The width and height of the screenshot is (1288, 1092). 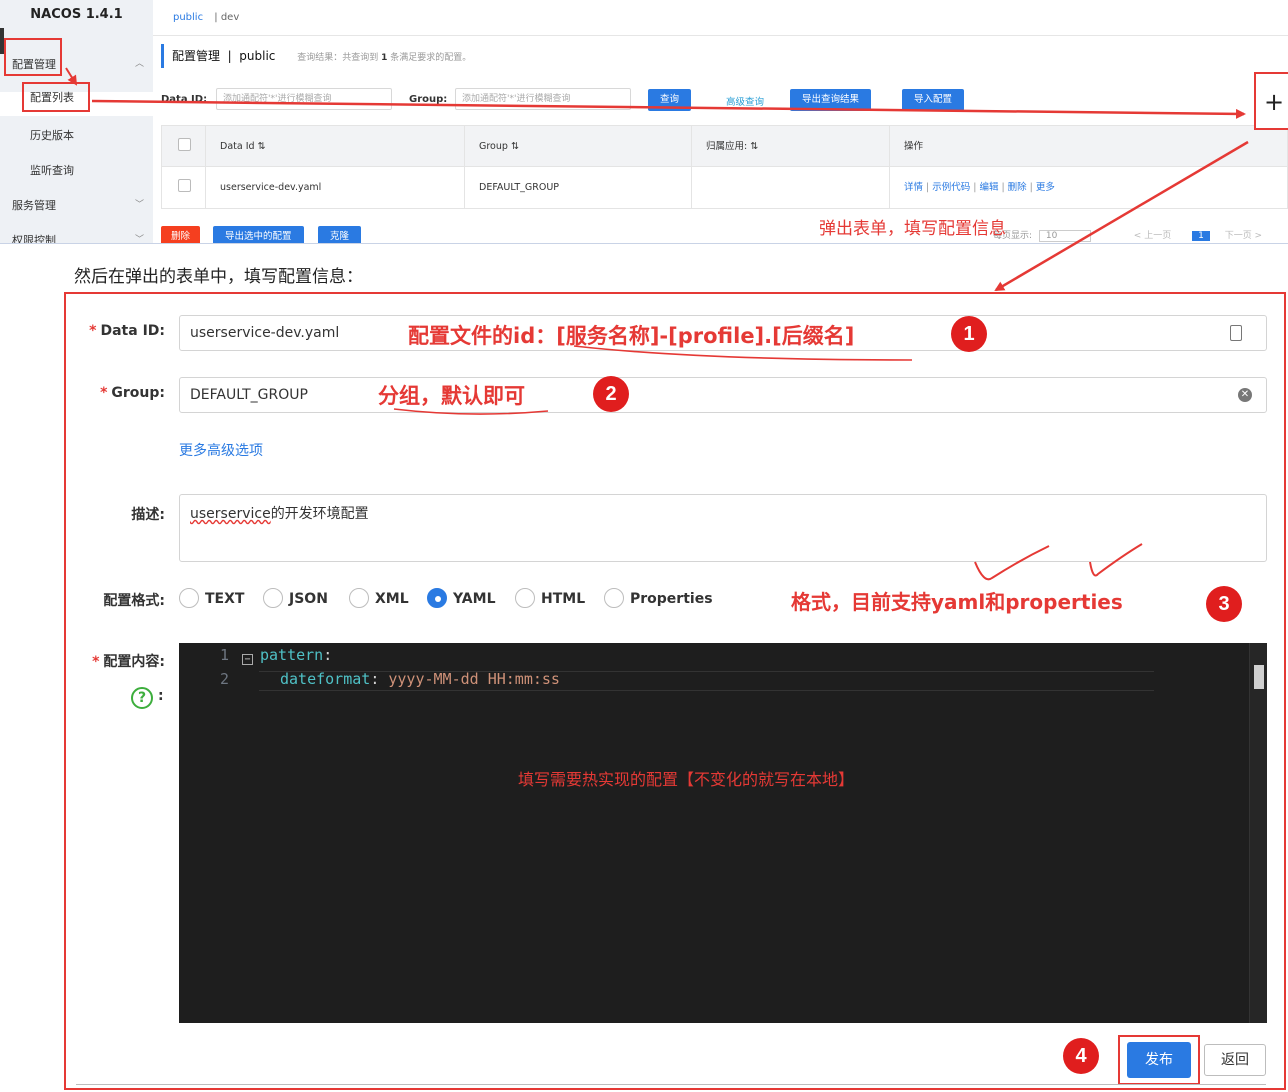 What do you see at coordinates (184, 185) in the screenshot?
I see `row-checkbox` at bounding box center [184, 185].